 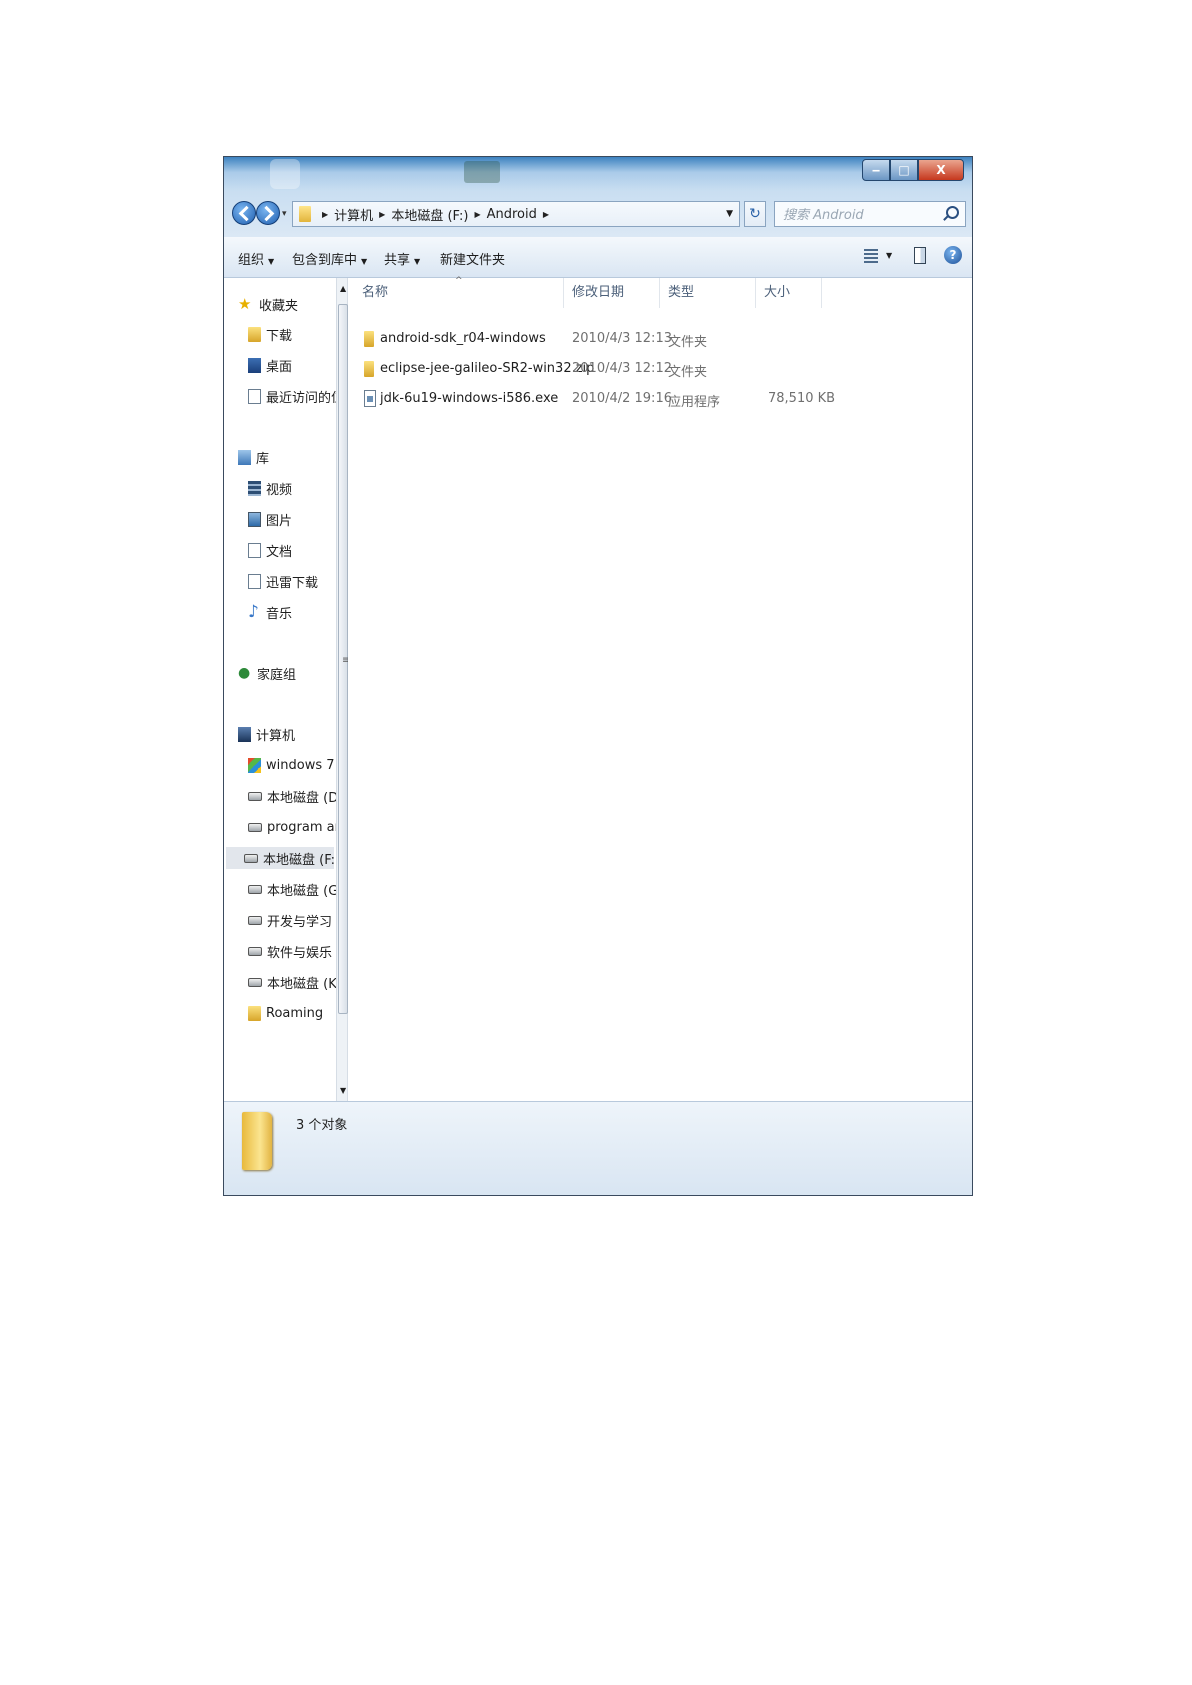 I want to click on file-size: 78,510 KB, so click(x=802, y=398).